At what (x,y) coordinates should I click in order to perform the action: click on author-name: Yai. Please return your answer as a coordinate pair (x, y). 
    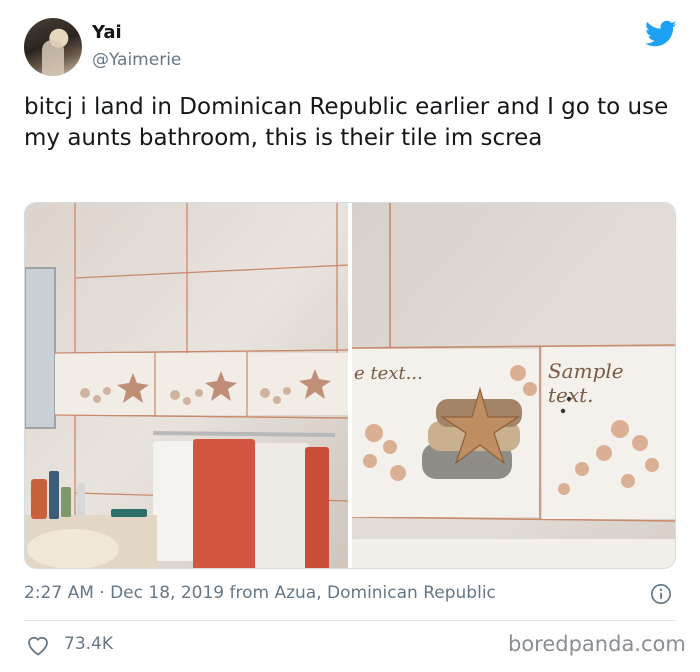
    Looking at the image, I should click on (107, 32).